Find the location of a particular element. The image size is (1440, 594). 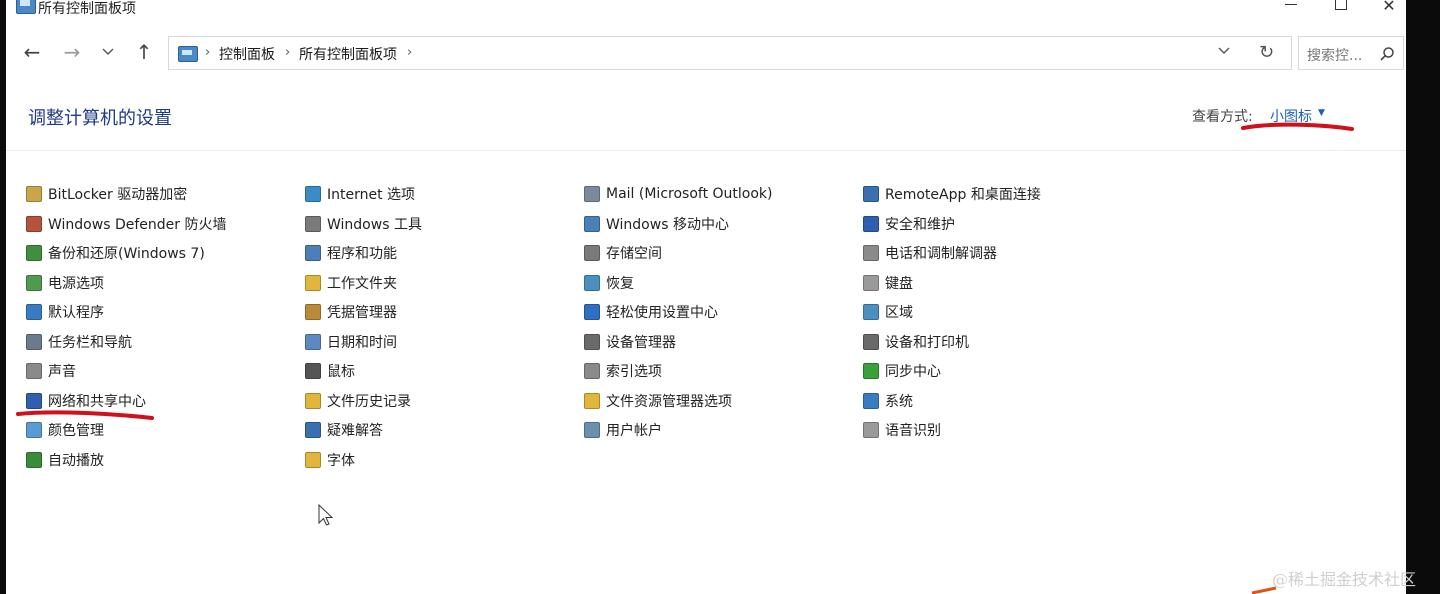

watermark: @稀土掘金技术社区 is located at coordinates (1344, 579).